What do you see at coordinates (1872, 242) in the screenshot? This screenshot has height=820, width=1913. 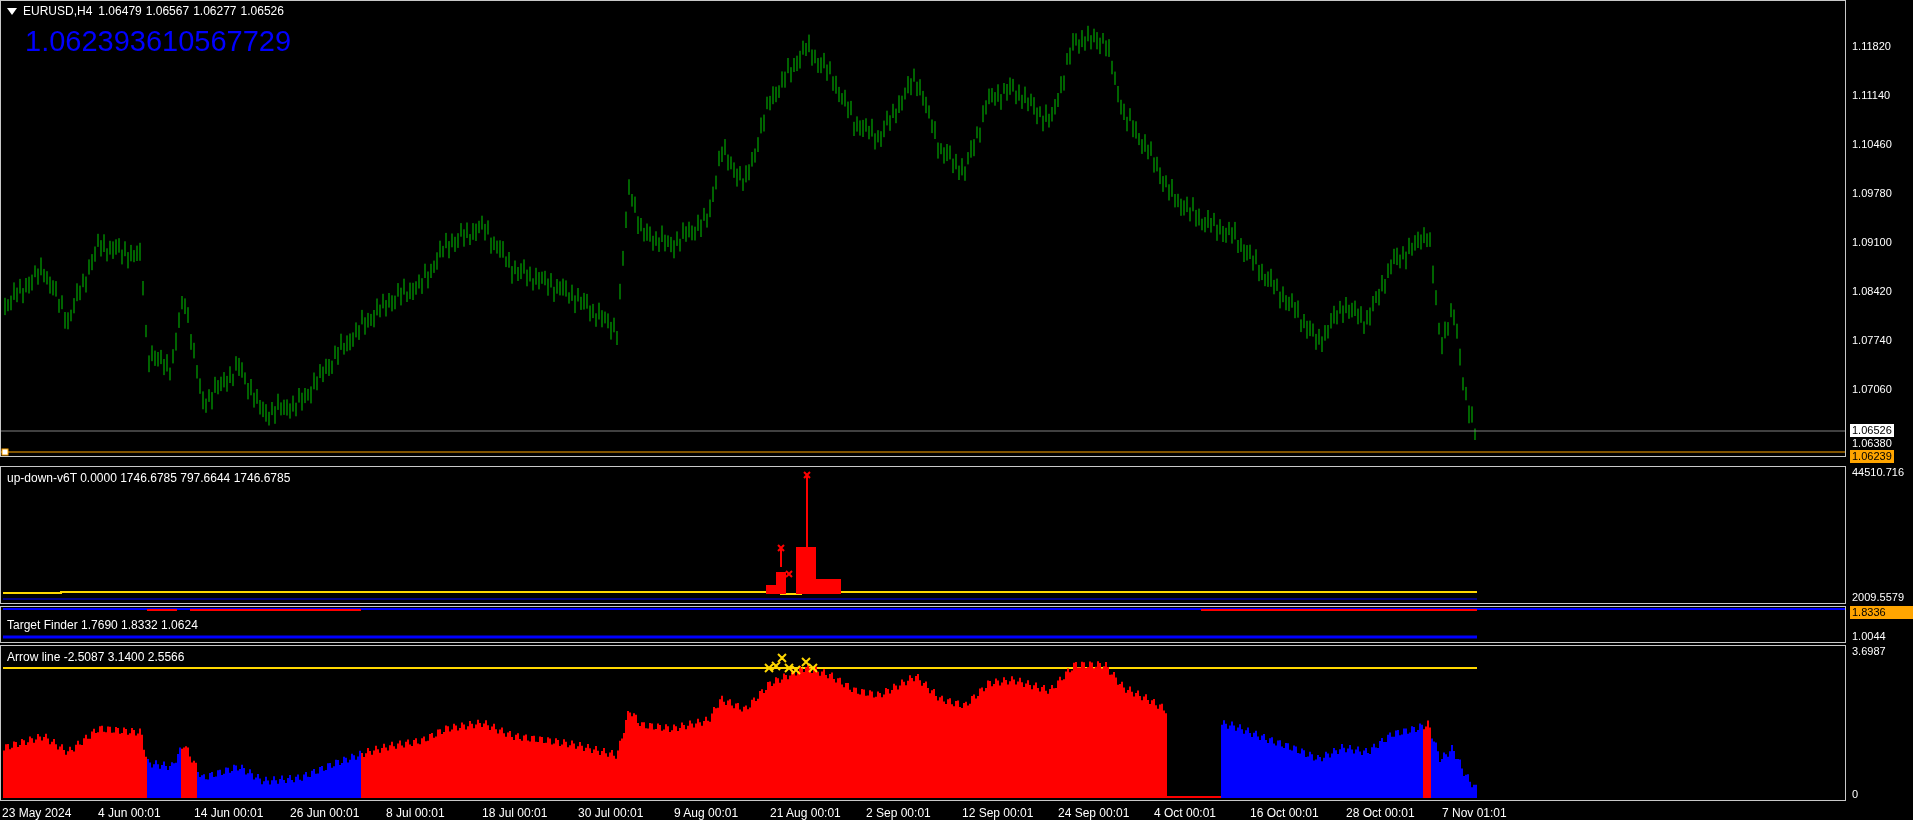 I see `axis-label: 1.09100` at bounding box center [1872, 242].